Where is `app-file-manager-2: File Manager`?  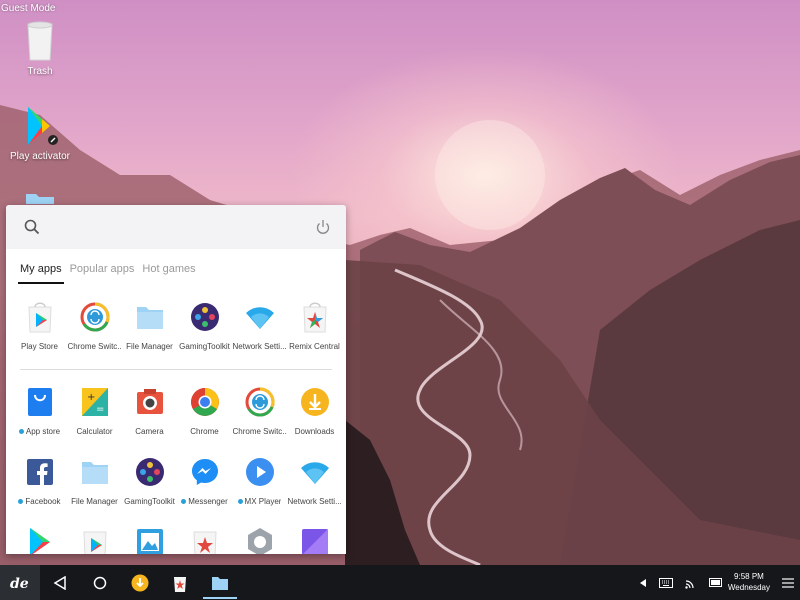 app-file-manager-2: File Manager is located at coordinates (94, 491).